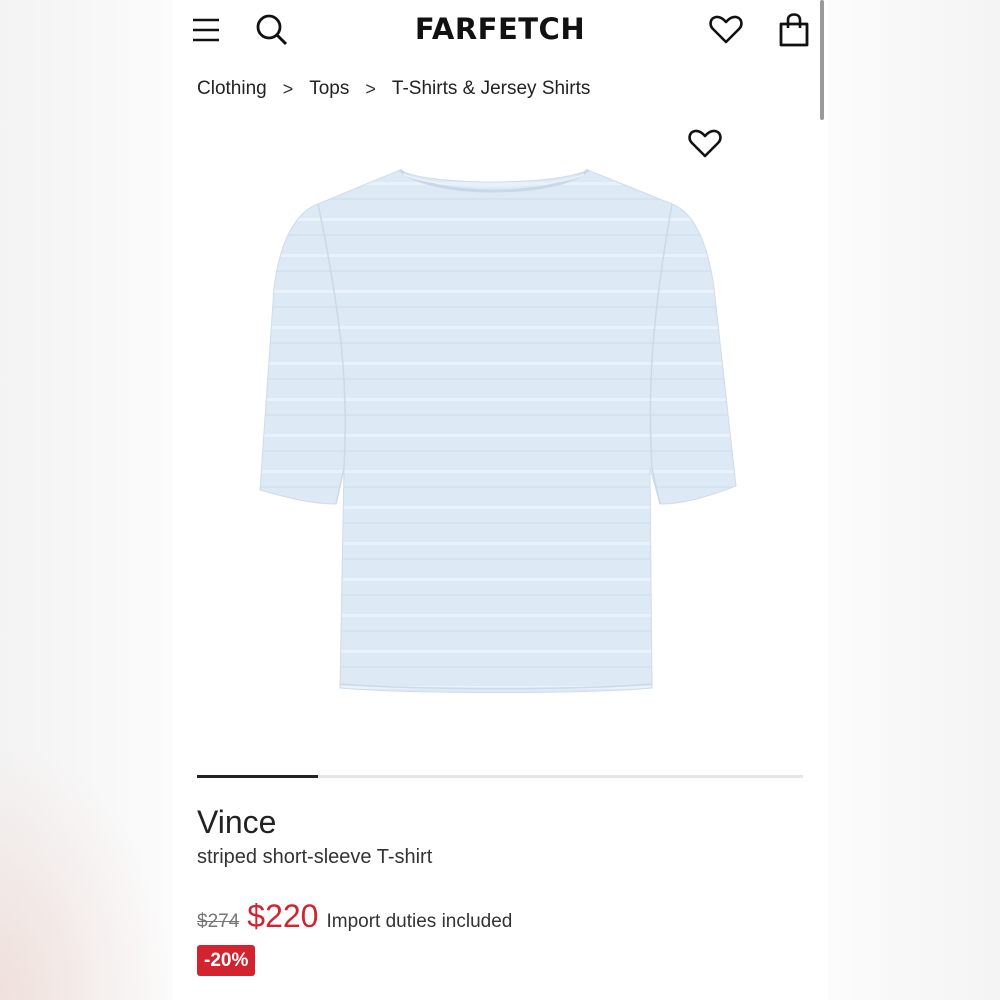  I want to click on wishlist-button, so click(726, 30).